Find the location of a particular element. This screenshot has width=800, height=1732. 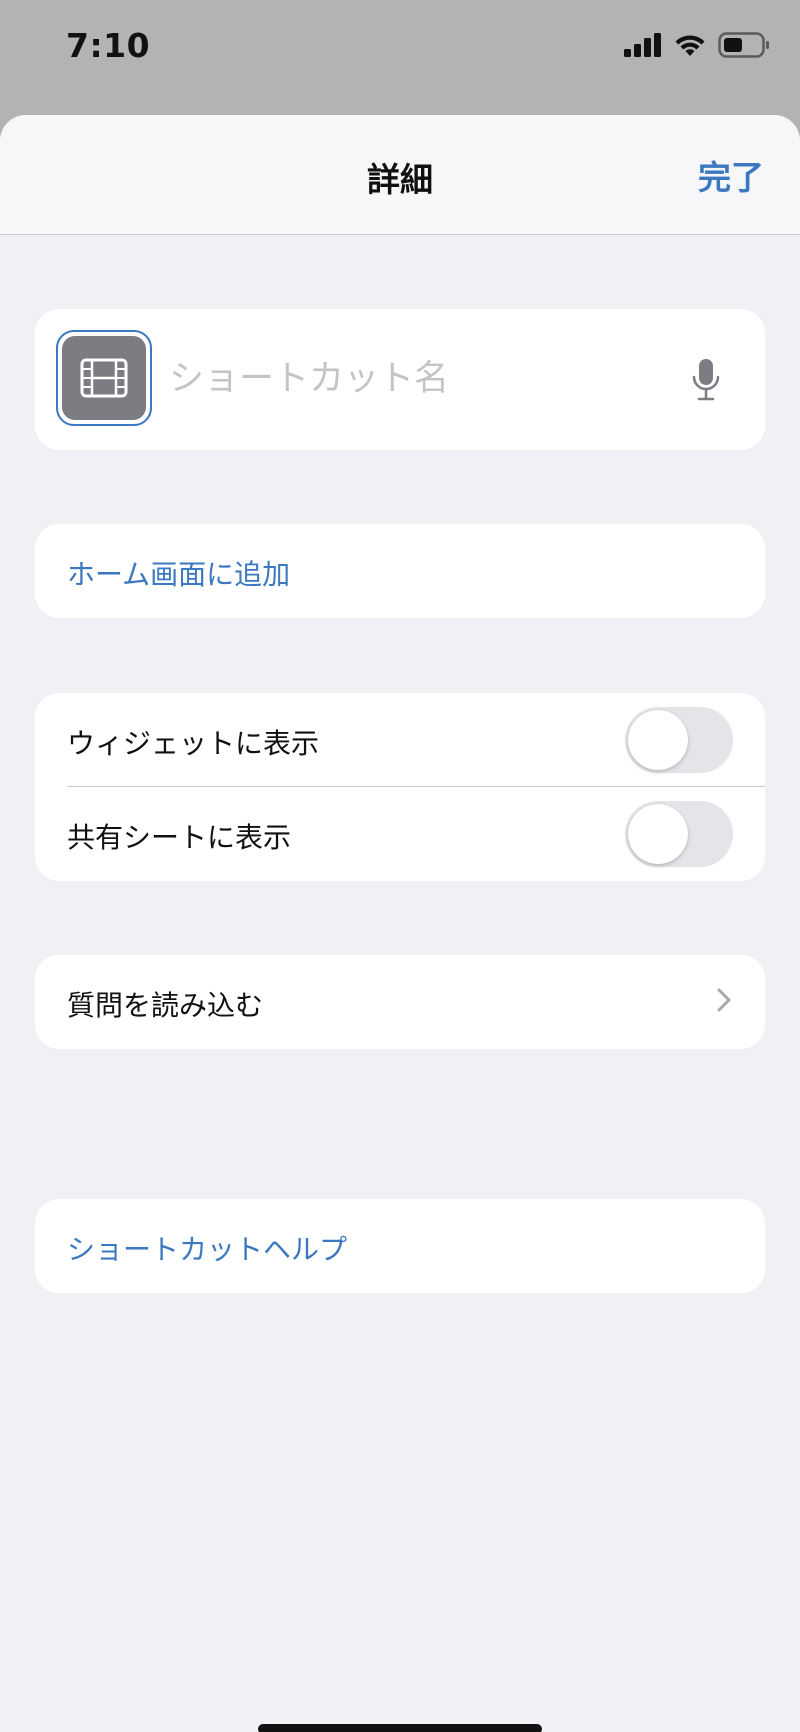

film-icon is located at coordinates (104, 378).